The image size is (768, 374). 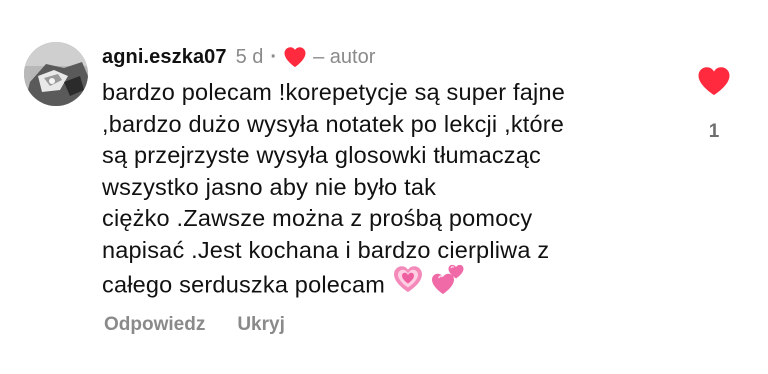 What do you see at coordinates (164, 57) in the screenshot?
I see `username: agni.eszka07` at bounding box center [164, 57].